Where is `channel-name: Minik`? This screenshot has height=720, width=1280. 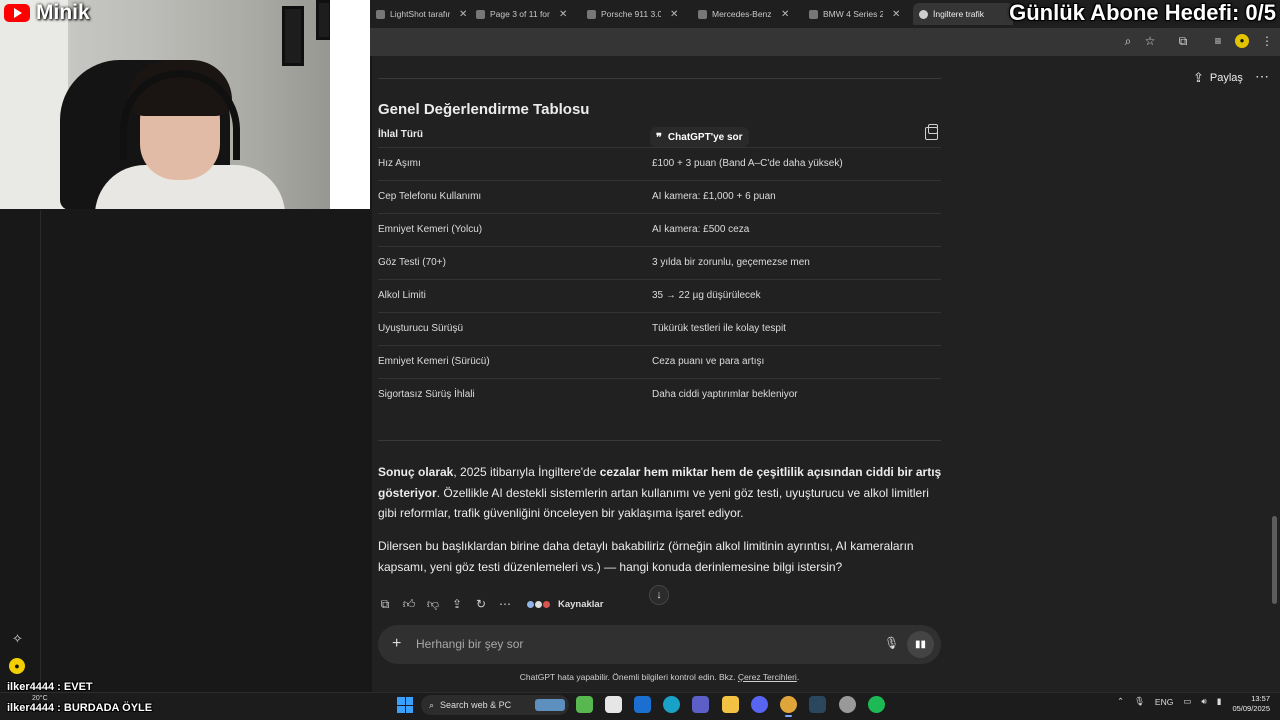 channel-name: Minik is located at coordinates (63, 12).